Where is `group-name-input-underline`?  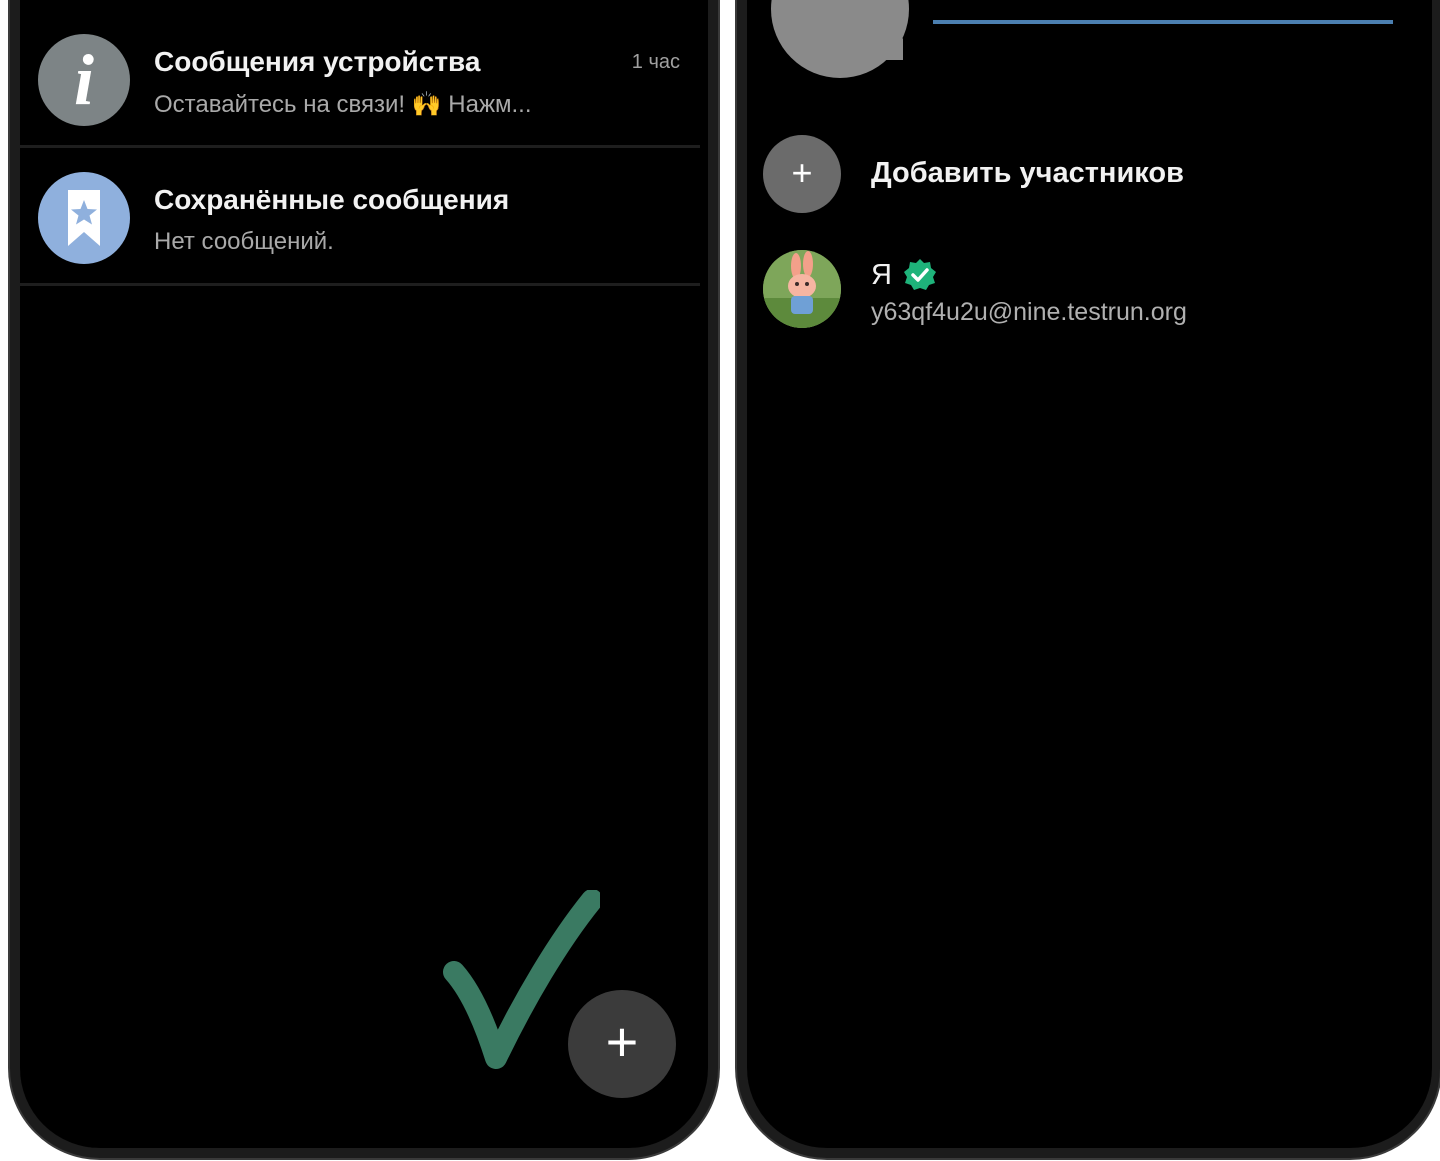 group-name-input-underline is located at coordinates (1163, 22).